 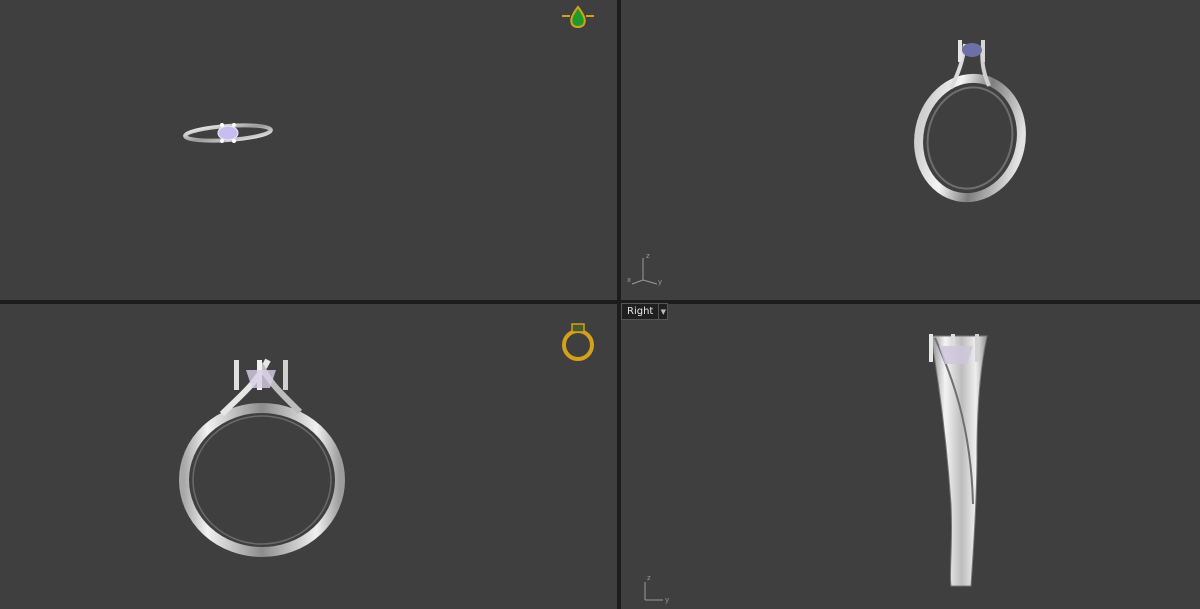 I want to click on ring-right-model, so click(x=958, y=460).